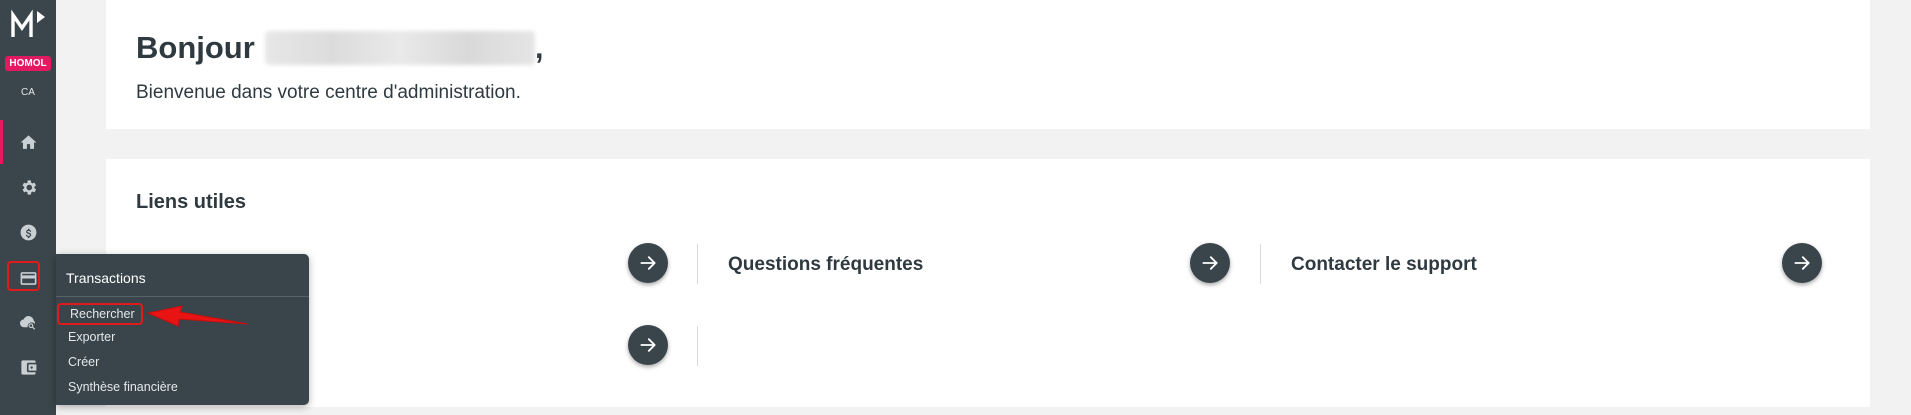 This screenshot has height=415, width=1911. I want to click on sidebar-item-cloud-search, so click(28, 322).